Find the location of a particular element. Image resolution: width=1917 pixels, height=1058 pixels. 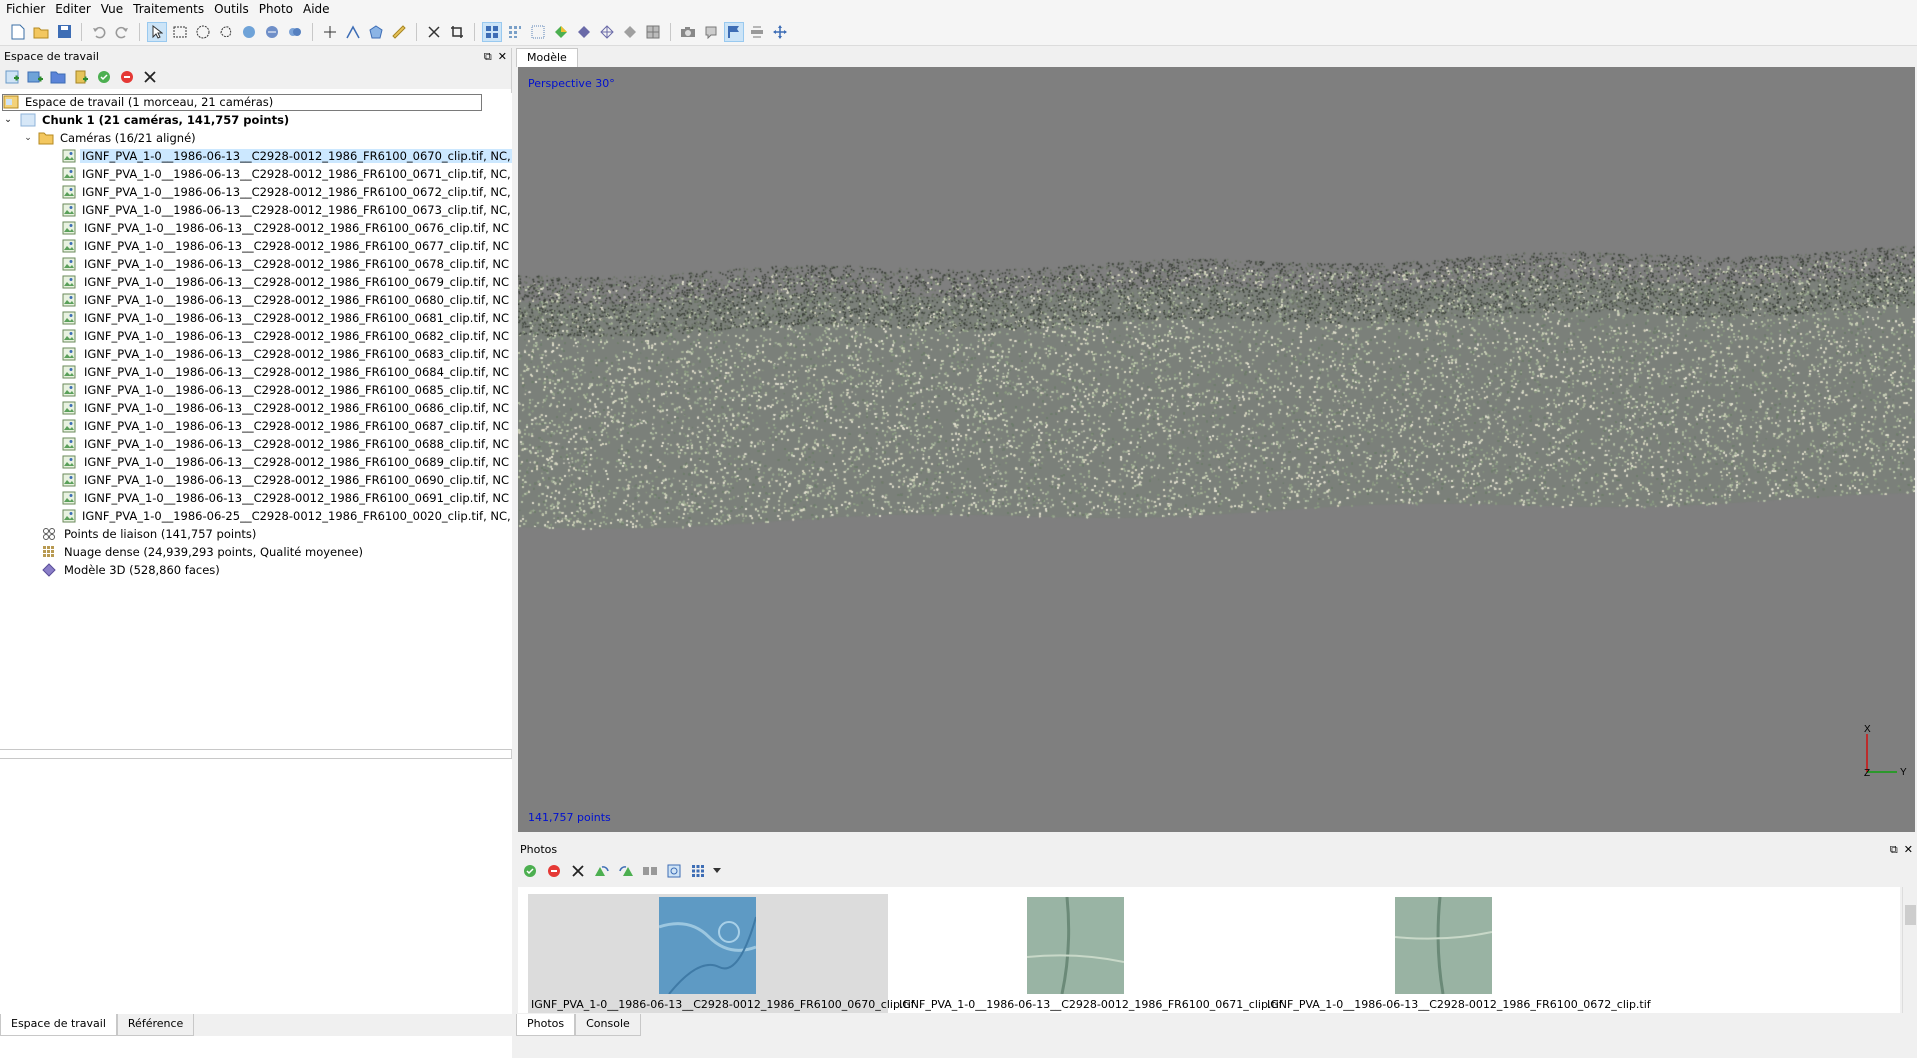

tree-chunk: ⌄ Chunk 1 (21 caméras, 141,757 points) is located at coordinates (256, 120).